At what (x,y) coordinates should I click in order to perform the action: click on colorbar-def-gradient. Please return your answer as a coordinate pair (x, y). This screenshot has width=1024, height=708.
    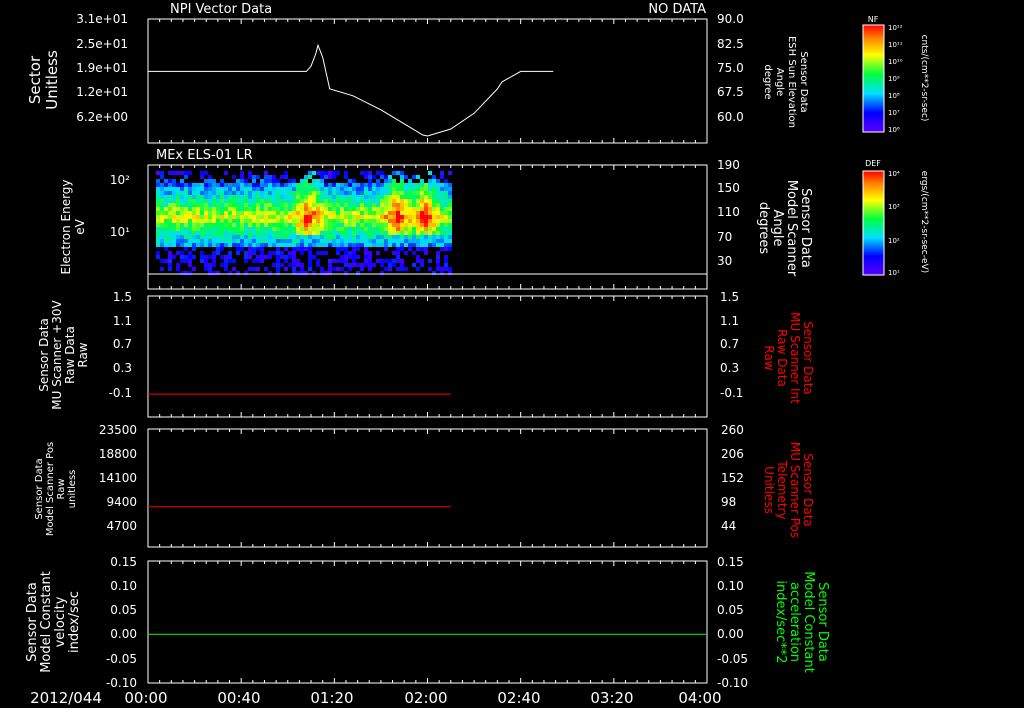
    Looking at the image, I should click on (873, 223).